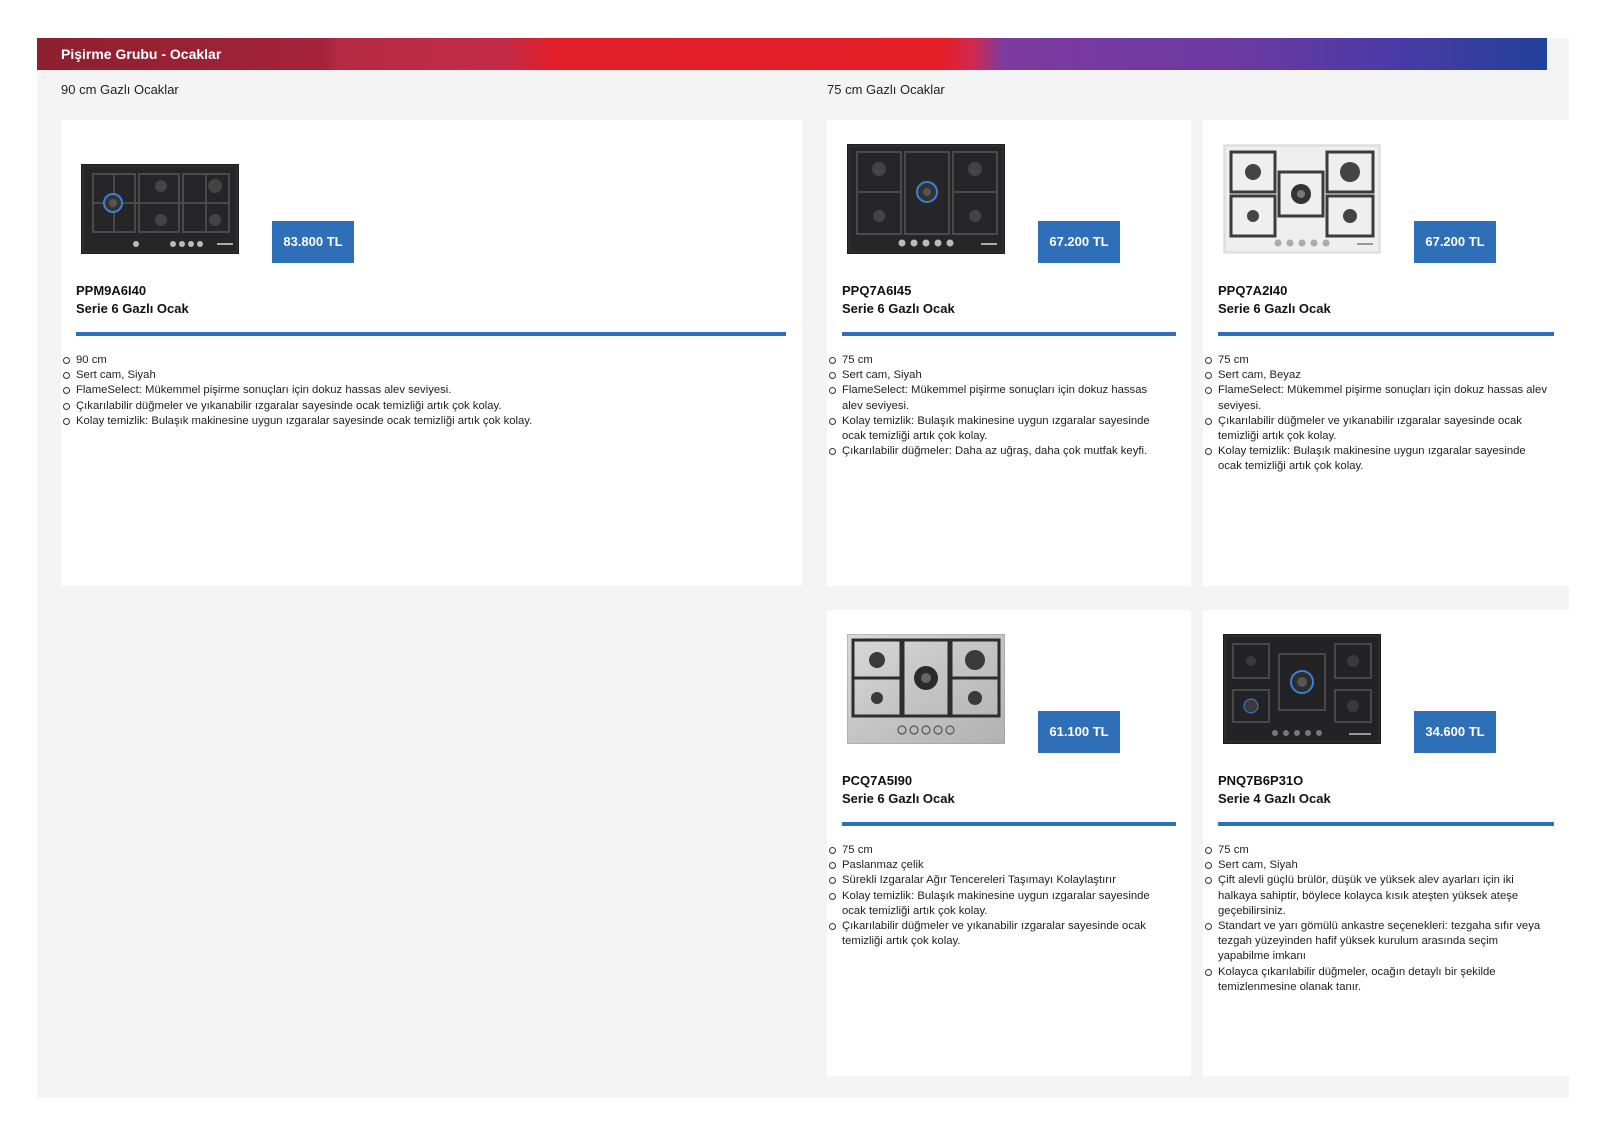 The width and height of the screenshot is (1600, 1131). Describe the element at coordinates (1455, 732) in the screenshot. I see `price-badge: 34.600 TL` at that location.